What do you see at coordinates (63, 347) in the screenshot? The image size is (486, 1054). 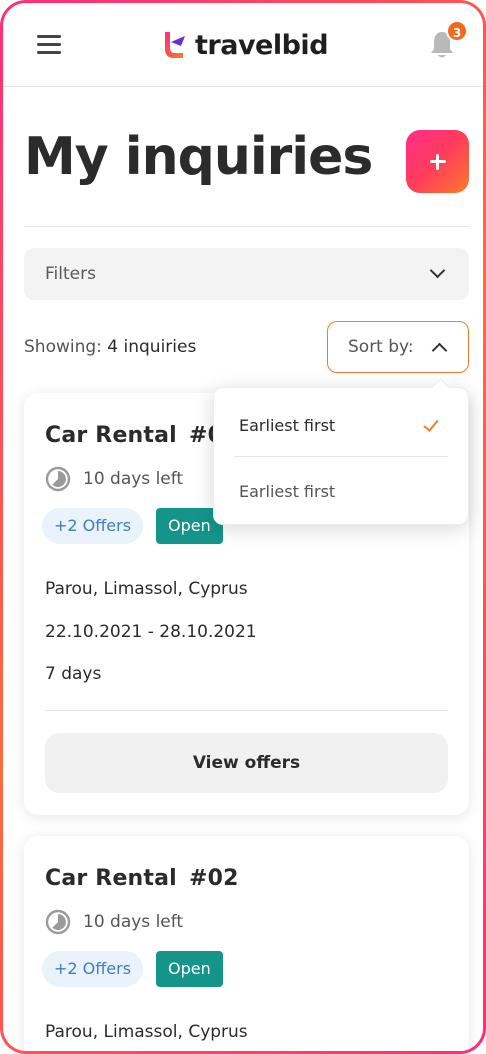 I see `showing-label: Showing:` at bounding box center [63, 347].